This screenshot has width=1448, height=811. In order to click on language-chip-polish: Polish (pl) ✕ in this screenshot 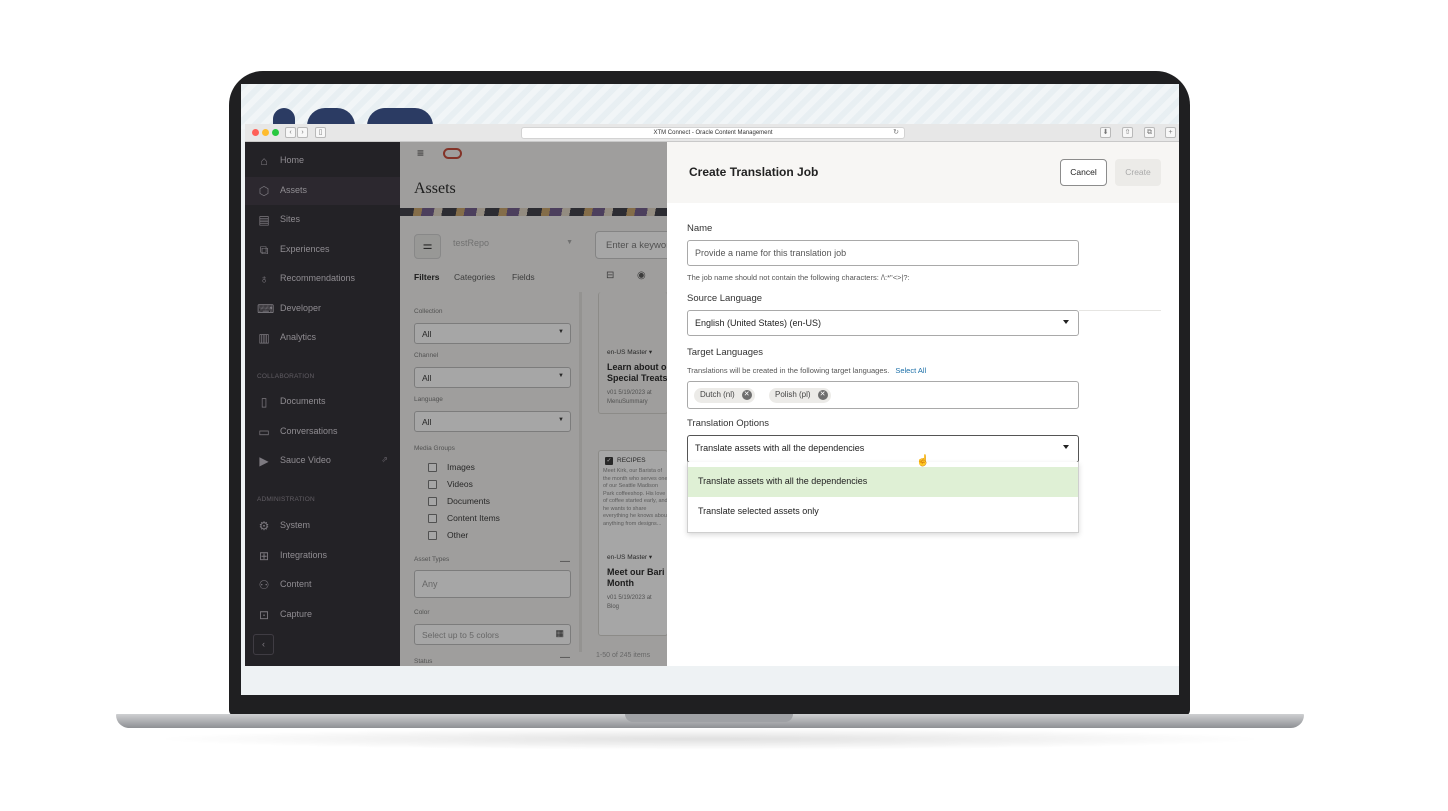, I will do `click(800, 395)`.